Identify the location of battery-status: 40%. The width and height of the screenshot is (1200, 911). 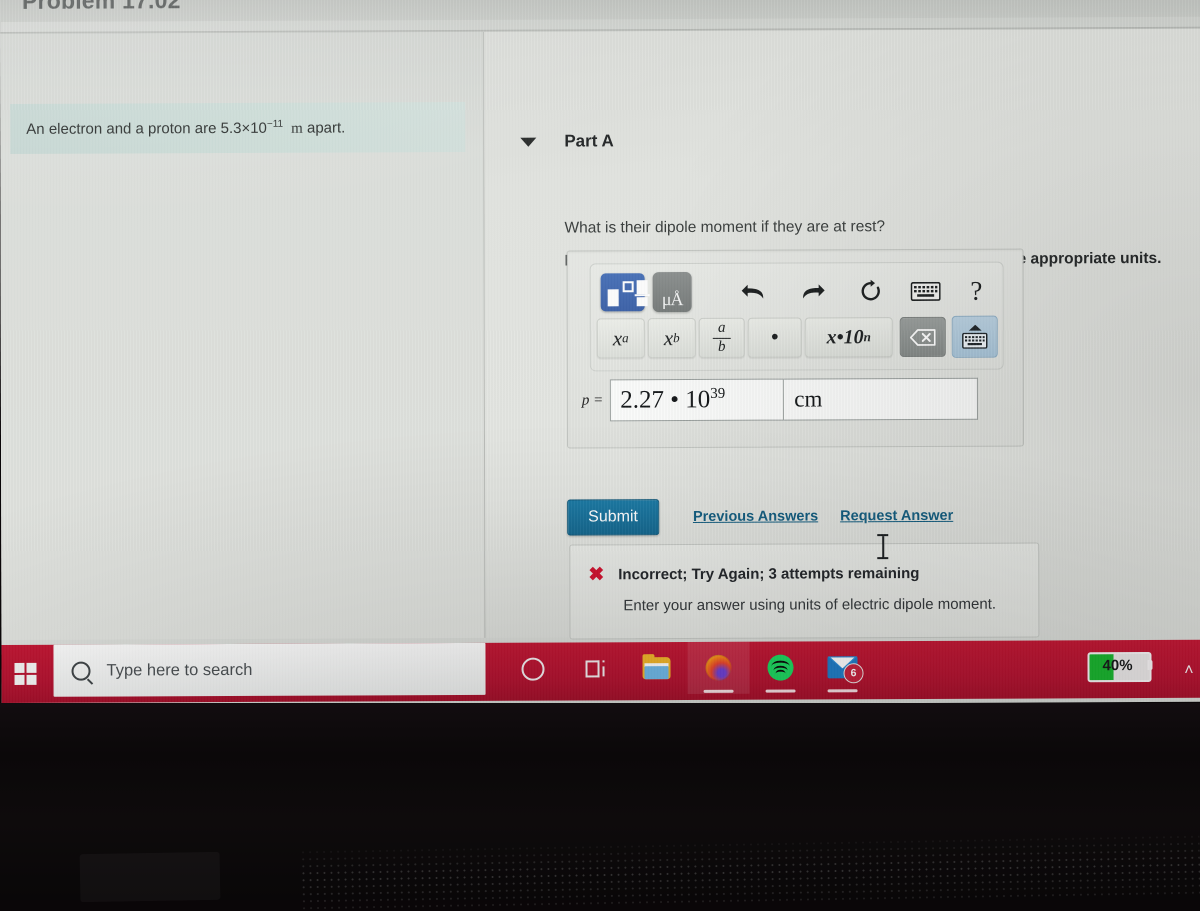
(1120, 667).